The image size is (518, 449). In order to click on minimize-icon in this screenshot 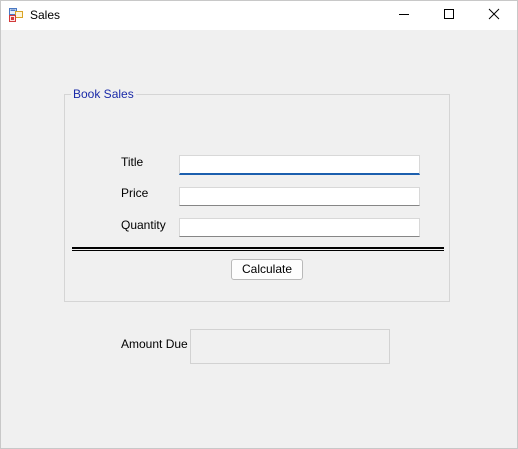, I will do `click(404, 16)`.